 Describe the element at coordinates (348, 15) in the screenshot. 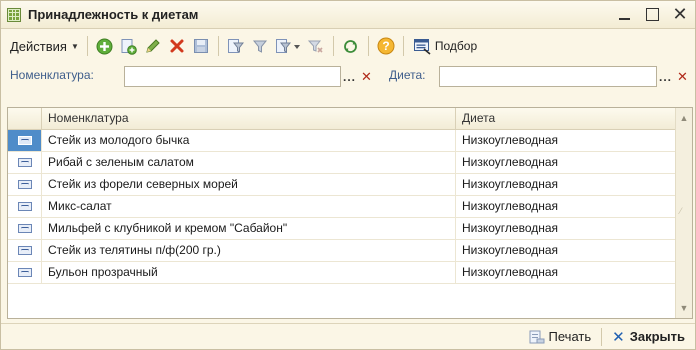

I see `title-bar: Принадлежность к диетам ✕` at that location.